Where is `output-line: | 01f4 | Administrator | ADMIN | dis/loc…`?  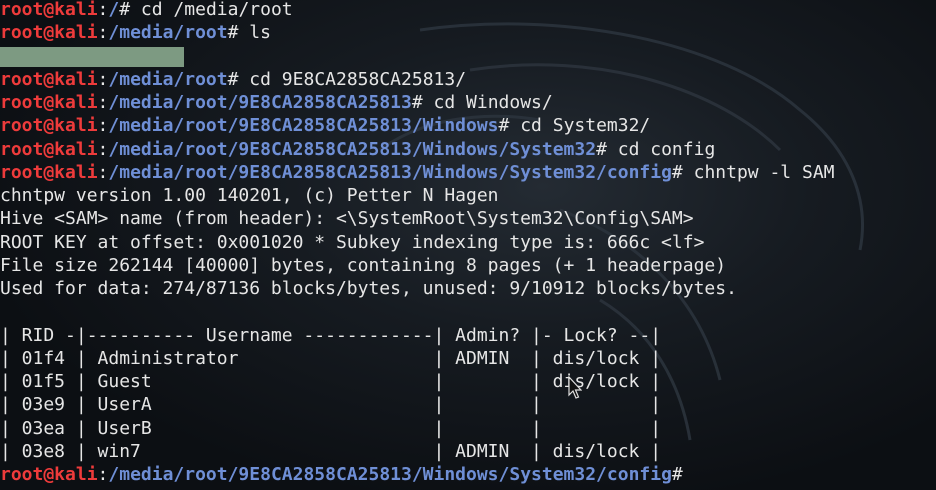 output-line: | 01f4 | Administrator | ADMIN | dis/loc… is located at coordinates (417, 358).